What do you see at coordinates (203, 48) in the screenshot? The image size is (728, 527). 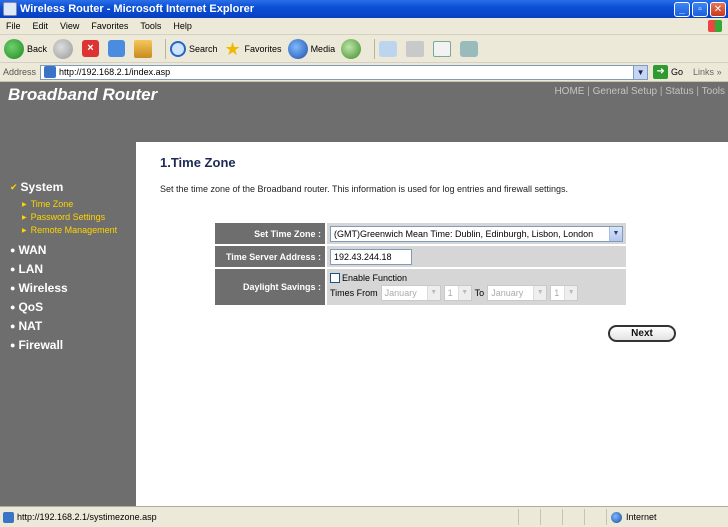 I see `search-label: Search` at bounding box center [203, 48].